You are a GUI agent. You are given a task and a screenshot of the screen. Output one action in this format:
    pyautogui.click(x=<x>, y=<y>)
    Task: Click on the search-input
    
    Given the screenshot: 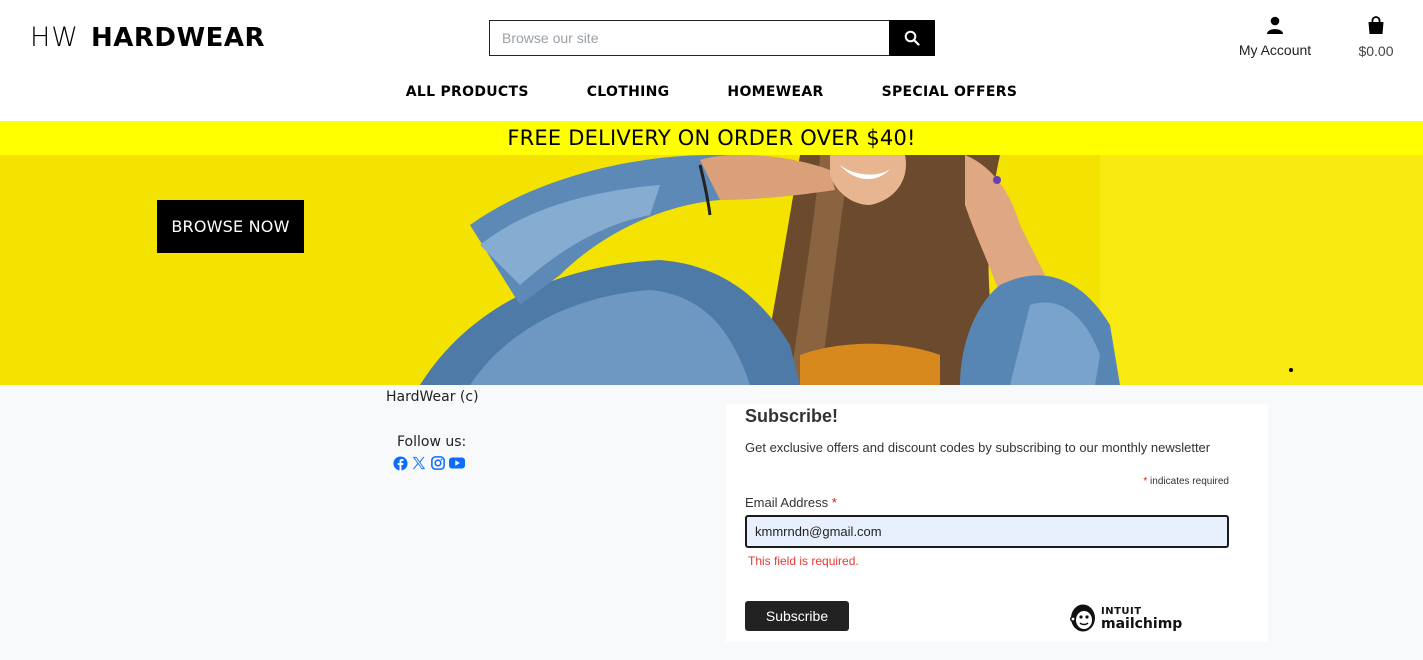 What is the action you would take?
    pyautogui.click(x=689, y=38)
    